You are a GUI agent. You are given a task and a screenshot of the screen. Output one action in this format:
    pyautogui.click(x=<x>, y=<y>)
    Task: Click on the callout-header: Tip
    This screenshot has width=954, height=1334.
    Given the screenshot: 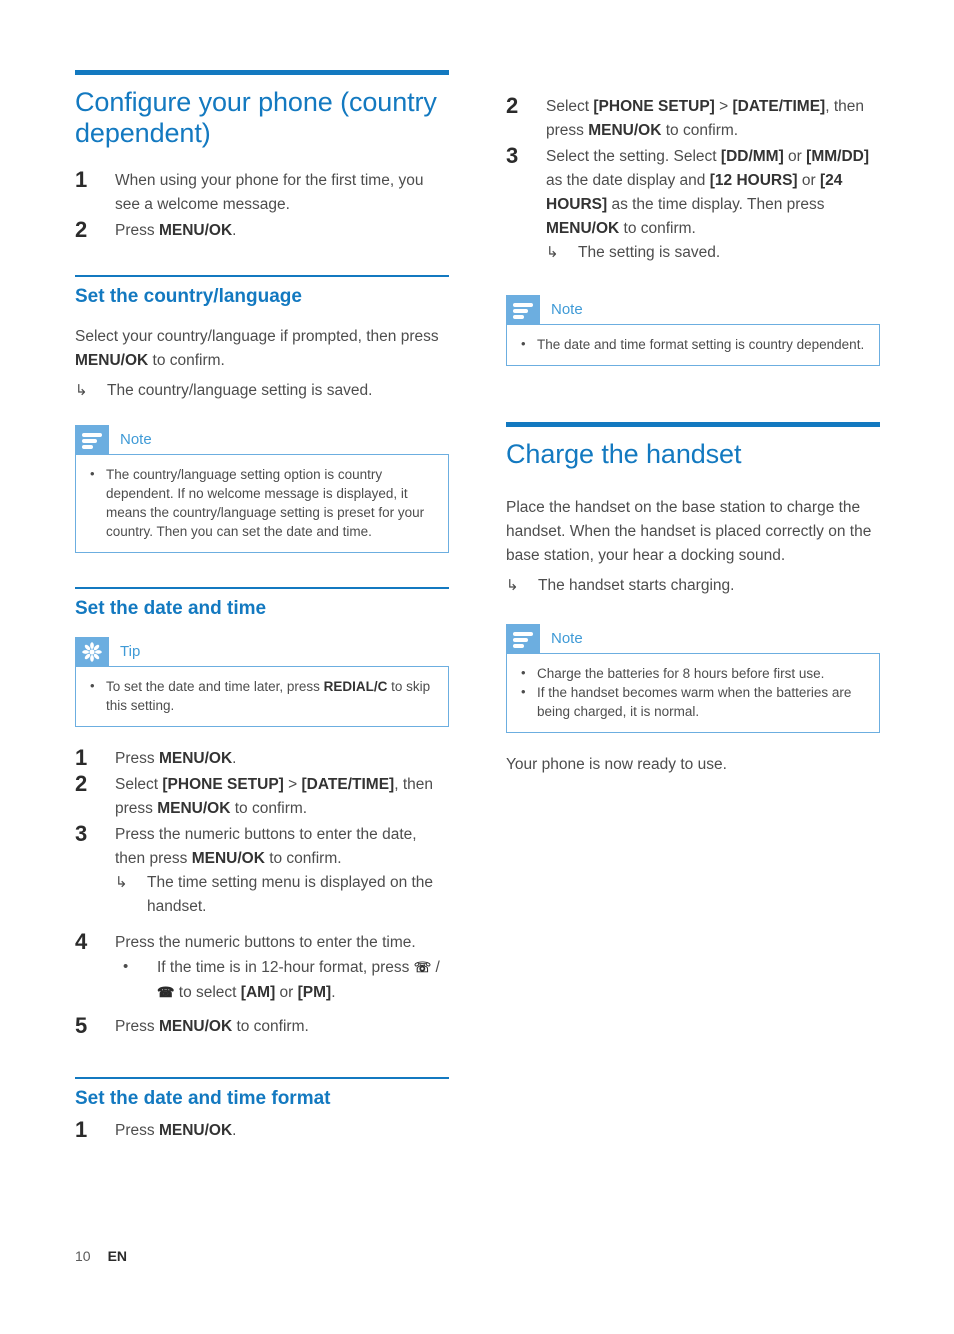 What is the action you would take?
    pyautogui.click(x=262, y=652)
    